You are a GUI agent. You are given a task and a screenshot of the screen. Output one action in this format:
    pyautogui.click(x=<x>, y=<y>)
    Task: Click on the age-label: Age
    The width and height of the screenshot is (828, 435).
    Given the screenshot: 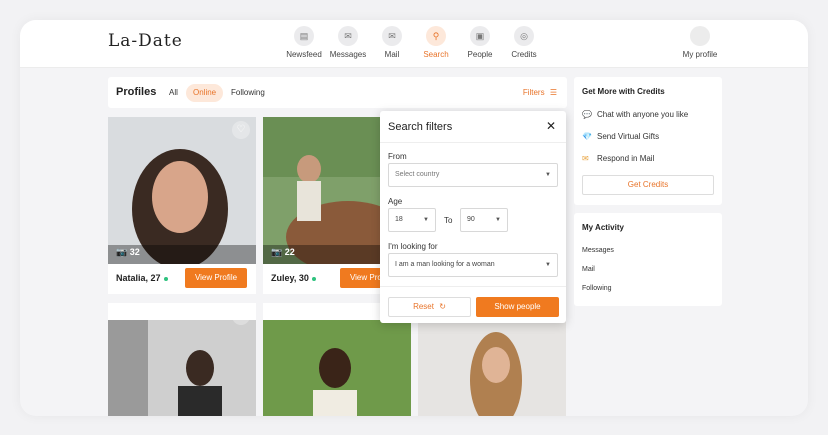 What is the action you would take?
    pyautogui.click(x=395, y=201)
    